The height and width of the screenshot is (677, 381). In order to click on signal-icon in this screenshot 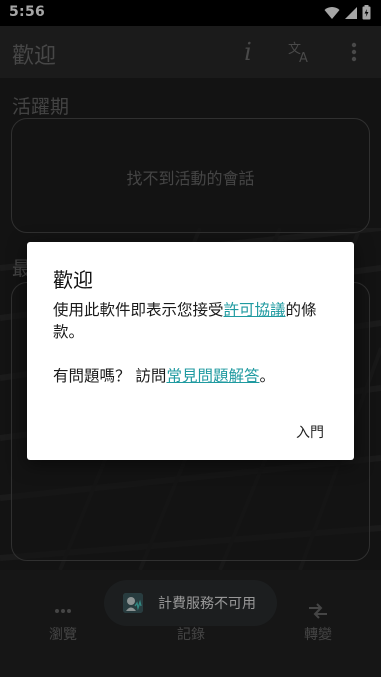, I will do `click(351, 14)`.